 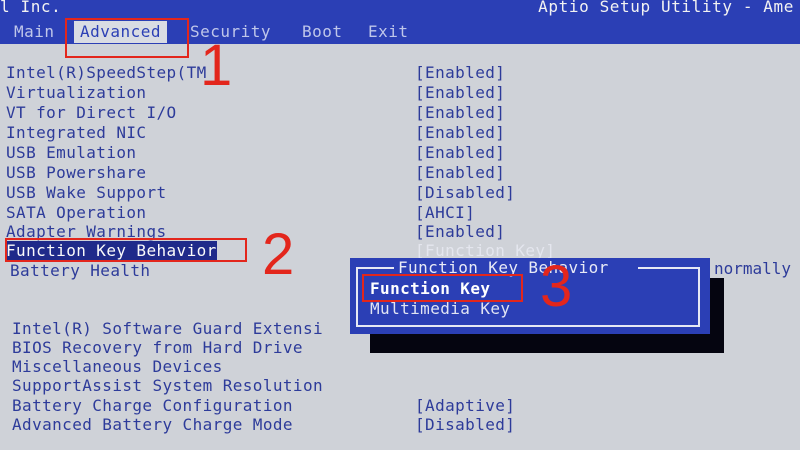 I want to click on setting-battery-health-value: normally, so click(x=753, y=268).